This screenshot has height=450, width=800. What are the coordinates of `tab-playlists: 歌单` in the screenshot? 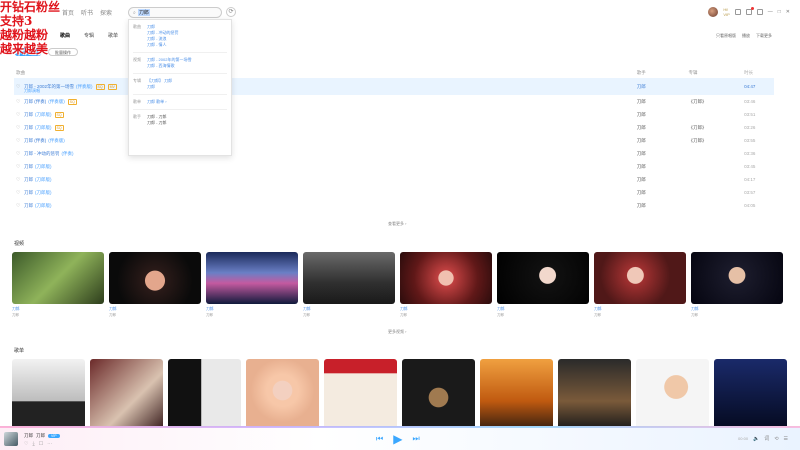 It's located at (113, 35).